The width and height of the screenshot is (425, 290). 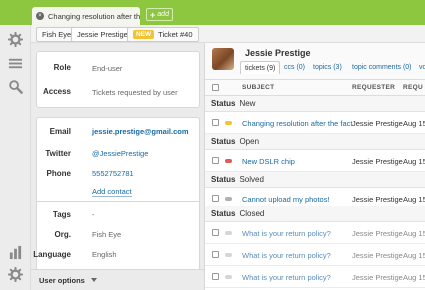 What do you see at coordinates (212, 12) in the screenshot?
I see `top-bar: × Changing resolution after the... + add` at bounding box center [212, 12].